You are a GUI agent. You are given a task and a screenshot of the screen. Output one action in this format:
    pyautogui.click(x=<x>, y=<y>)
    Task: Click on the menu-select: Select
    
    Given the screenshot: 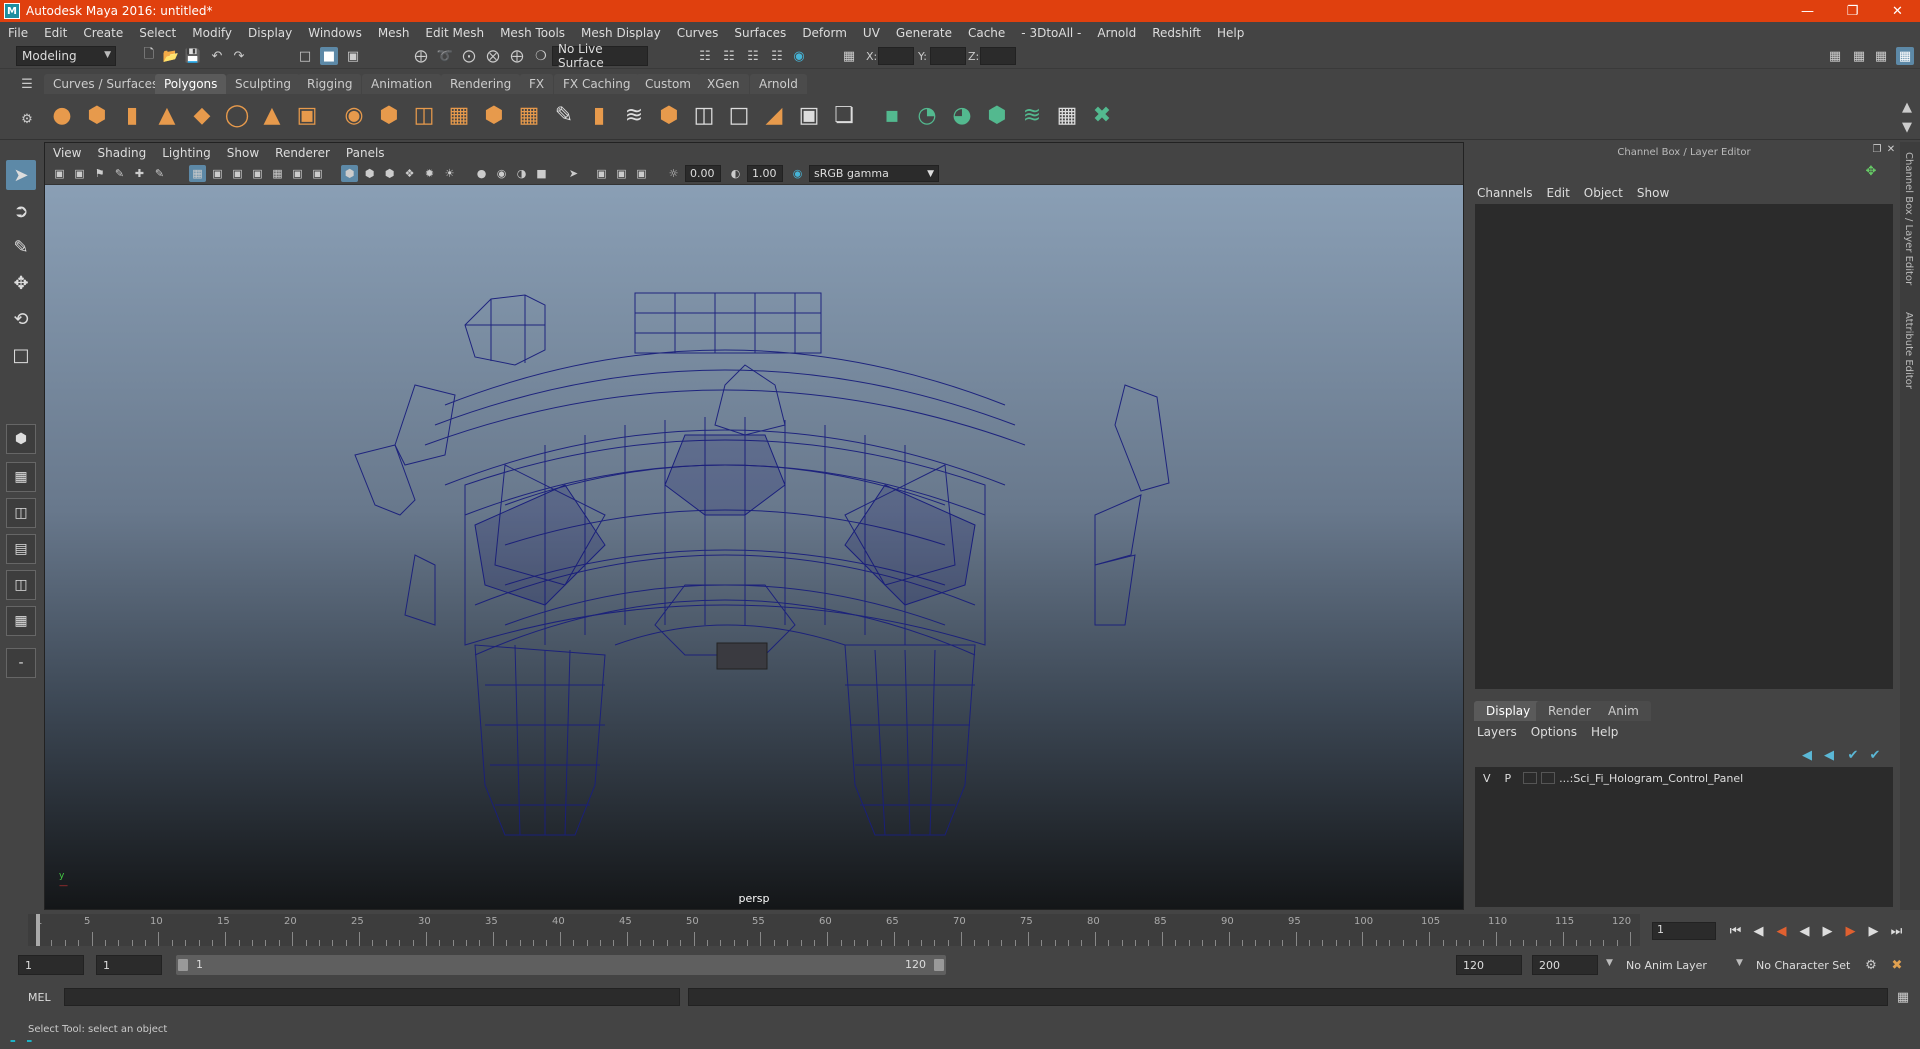 What is the action you would take?
    pyautogui.click(x=157, y=33)
    